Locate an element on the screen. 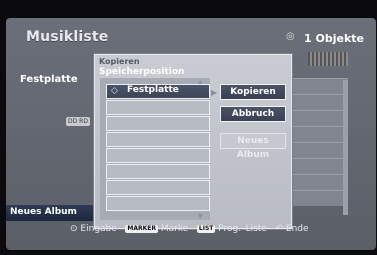 The width and height of the screenshot is (377, 255). enter-hint: Eingabe is located at coordinates (98, 229).